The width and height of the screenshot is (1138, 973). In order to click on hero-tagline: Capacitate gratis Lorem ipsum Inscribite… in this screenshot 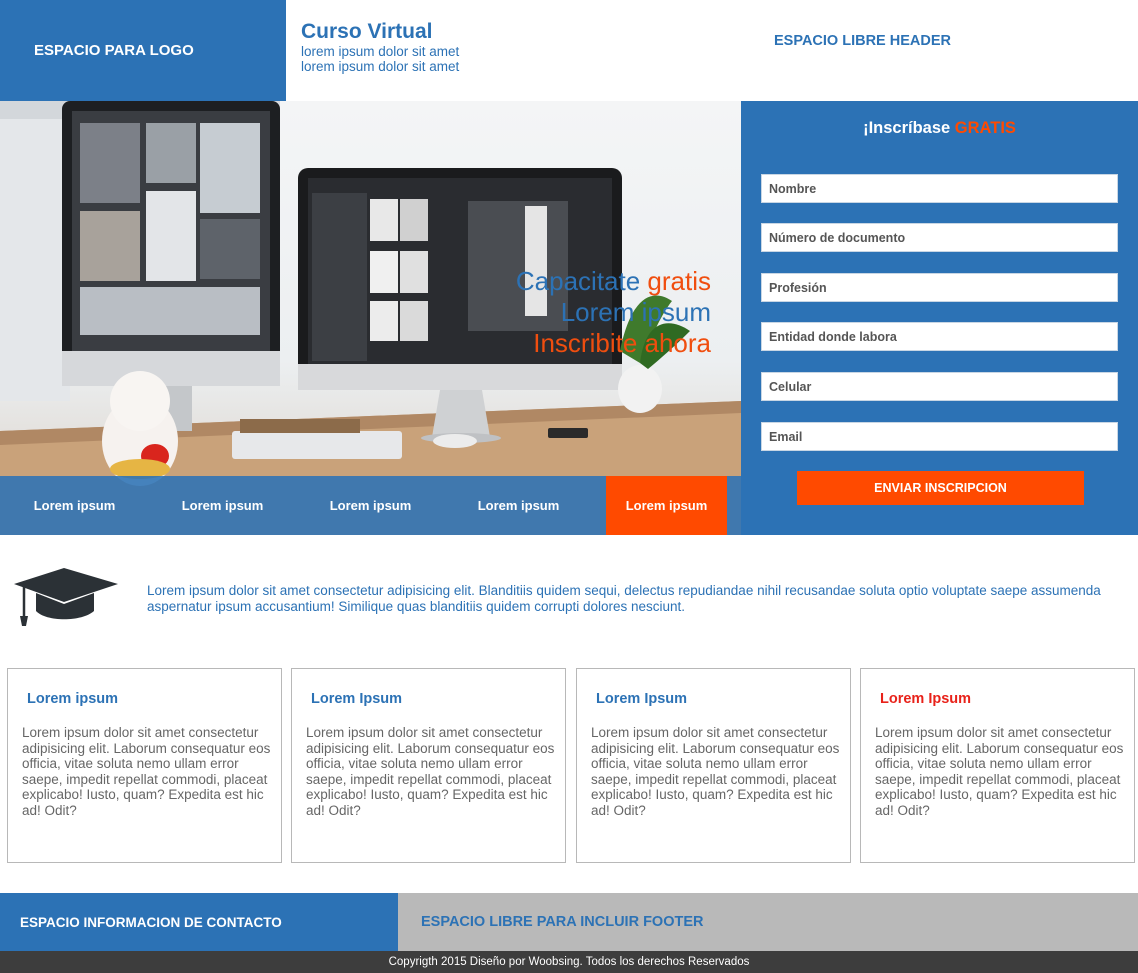, I will do `click(613, 312)`.